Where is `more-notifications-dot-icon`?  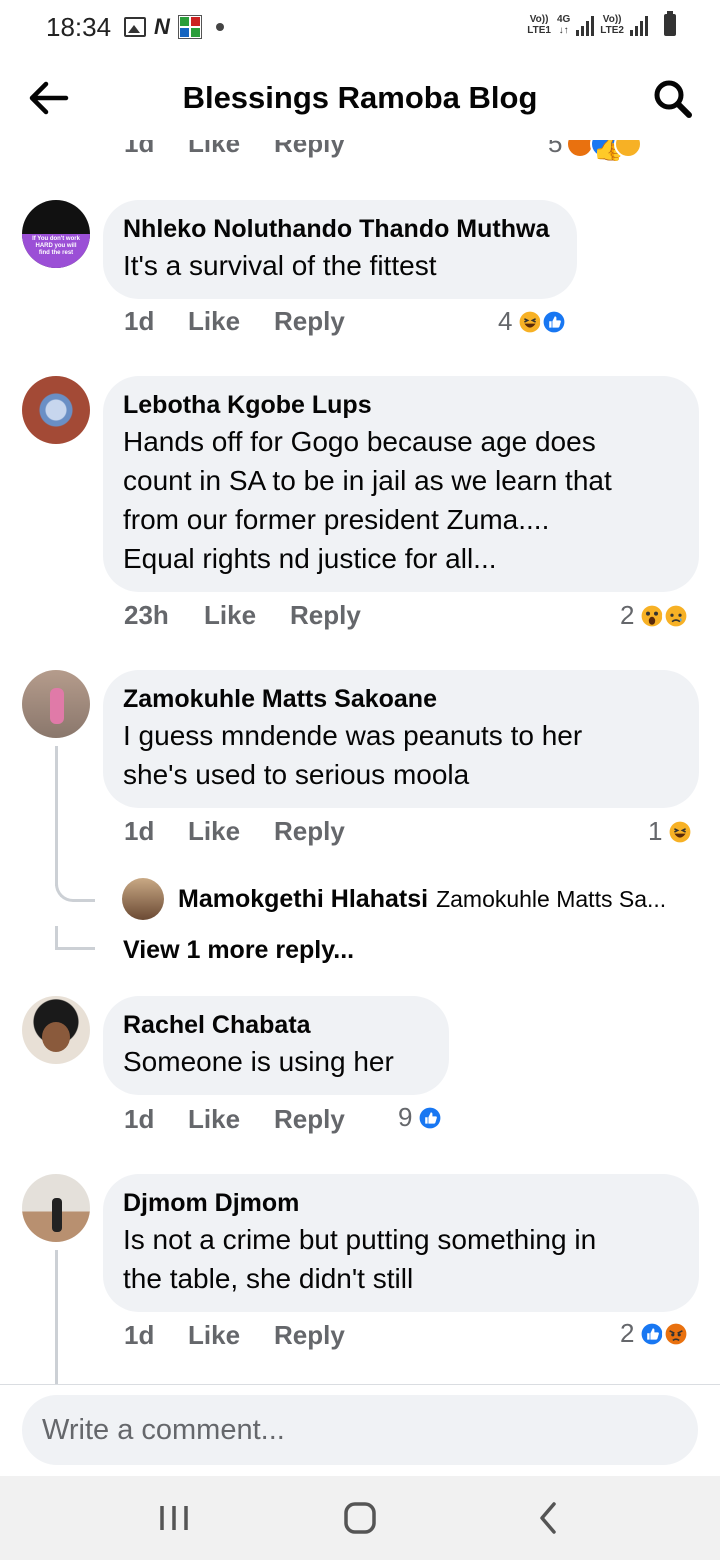
more-notifications-dot-icon is located at coordinates (219, 27).